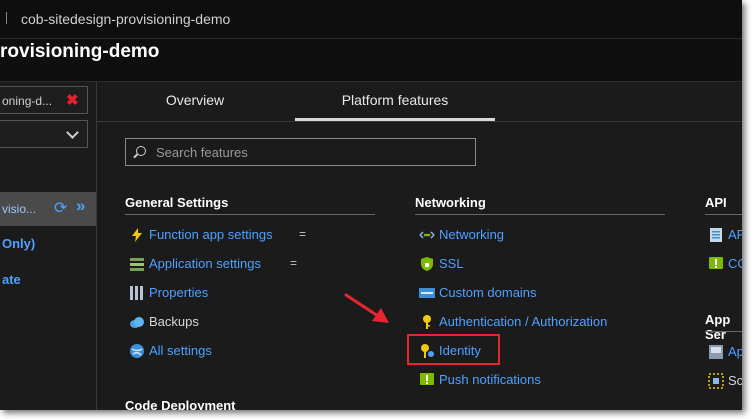  What do you see at coordinates (366, 308) in the screenshot?
I see `annotation-arrow` at bounding box center [366, 308].